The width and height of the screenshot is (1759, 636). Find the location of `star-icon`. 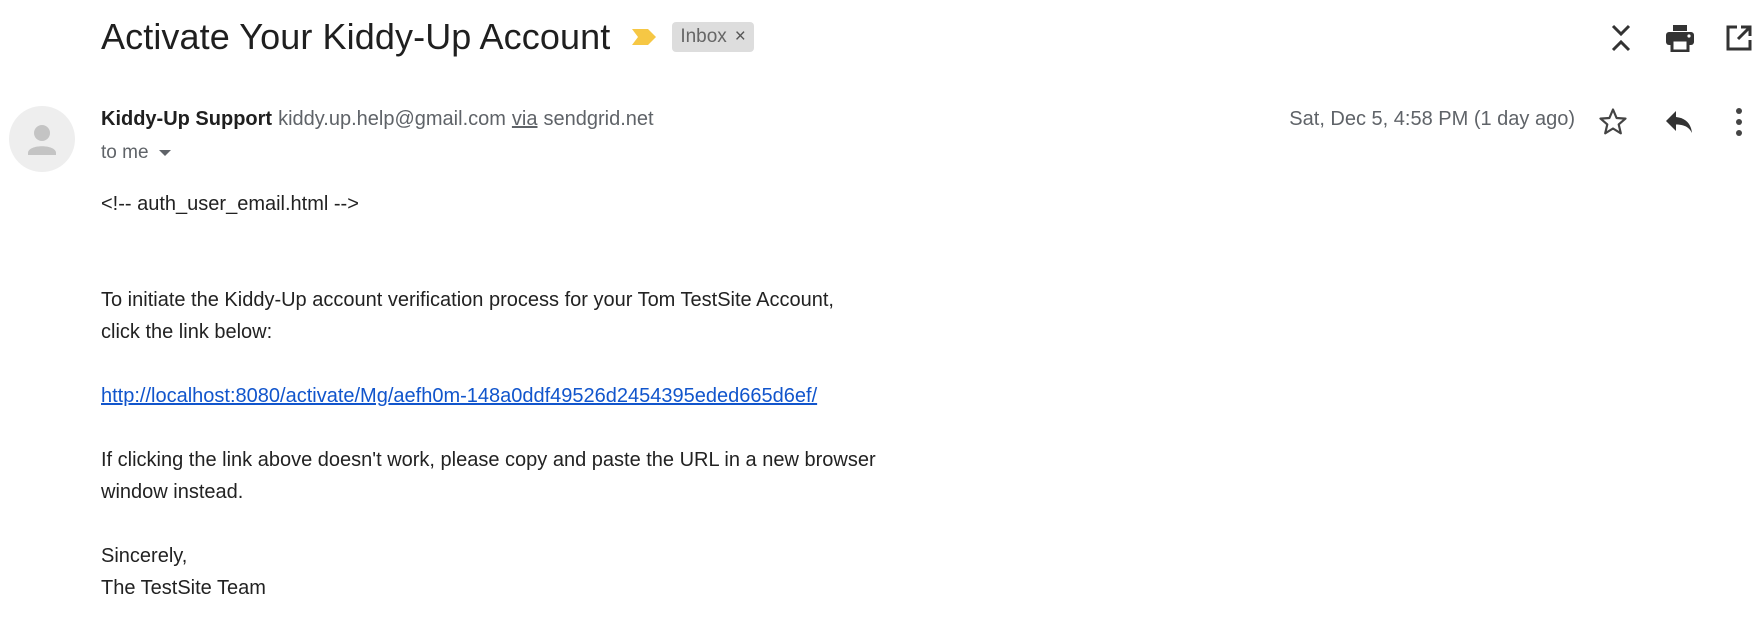

star-icon is located at coordinates (1613, 122).